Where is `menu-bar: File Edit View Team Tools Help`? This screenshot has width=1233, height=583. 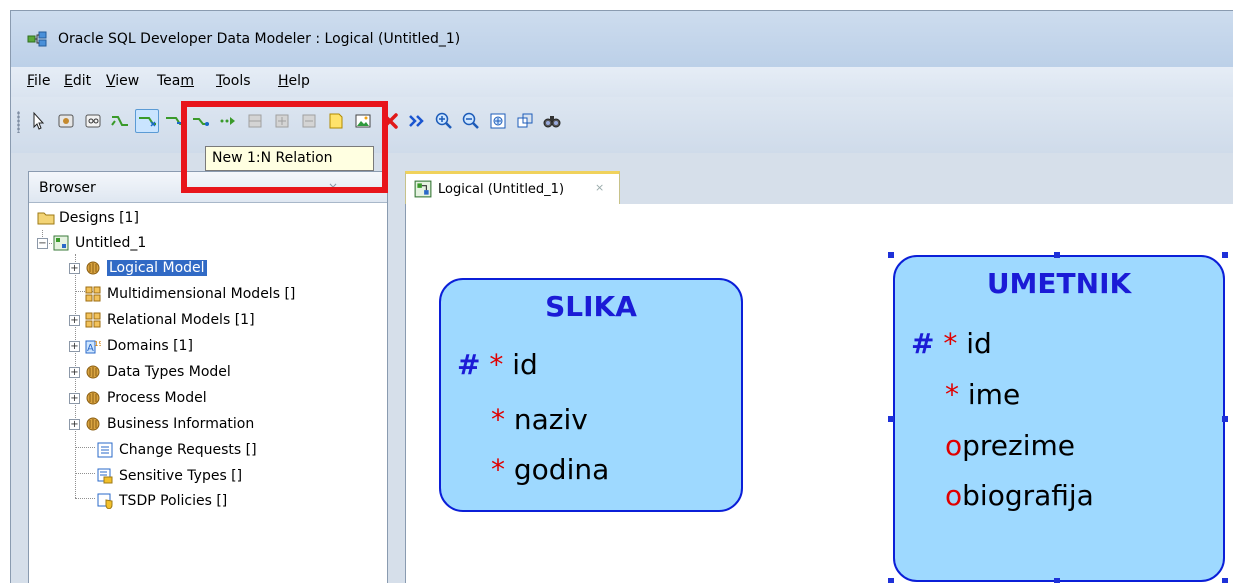 menu-bar: File Edit View Team Tools Help is located at coordinates (622, 82).